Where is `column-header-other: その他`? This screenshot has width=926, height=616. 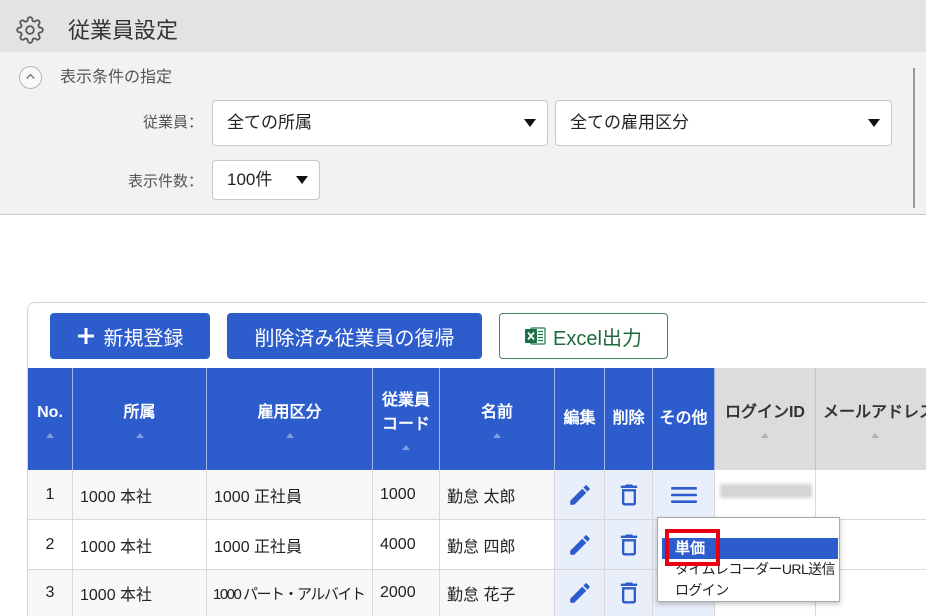 column-header-other: その他 is located at coordinates (684, 419).